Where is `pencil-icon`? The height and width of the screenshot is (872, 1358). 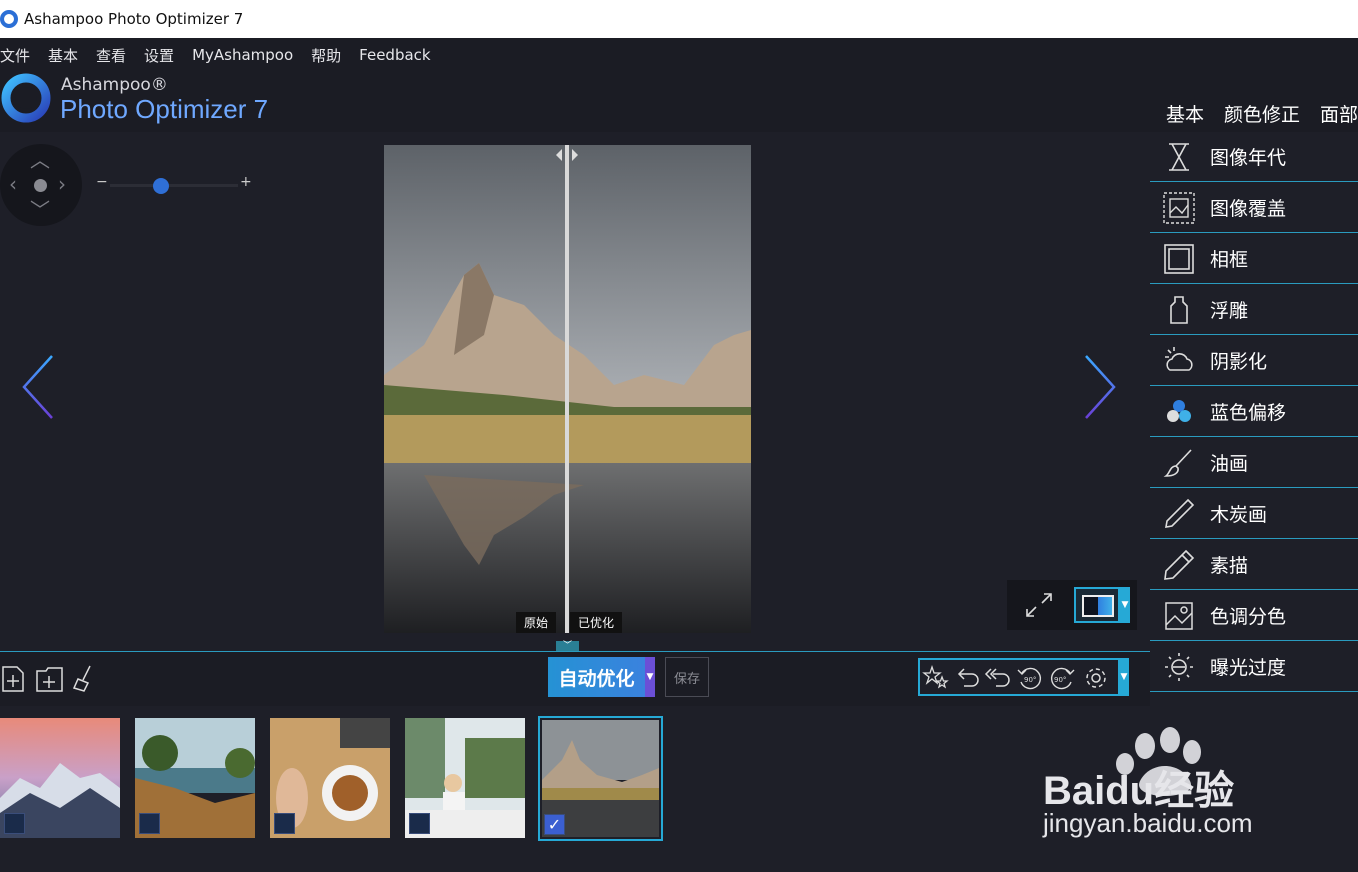
pencil-icon is located at coordinates (1179, 564).